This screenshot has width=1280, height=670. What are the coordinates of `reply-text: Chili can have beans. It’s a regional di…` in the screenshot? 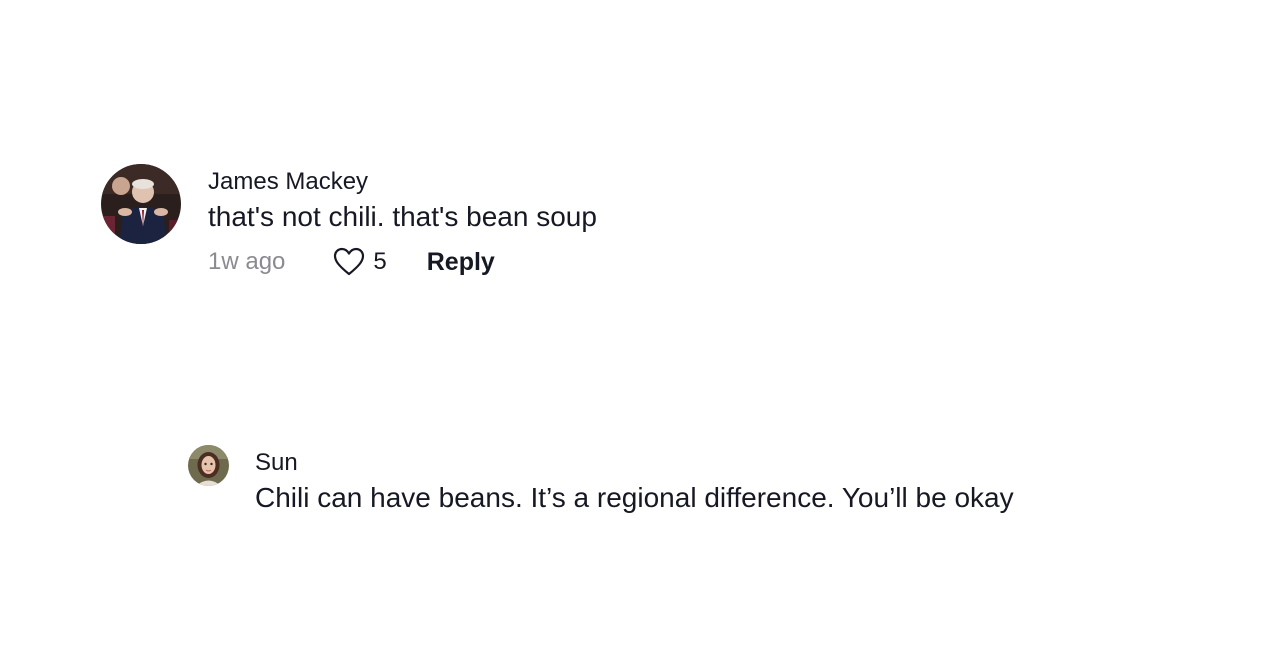 It's located at (634, 497).